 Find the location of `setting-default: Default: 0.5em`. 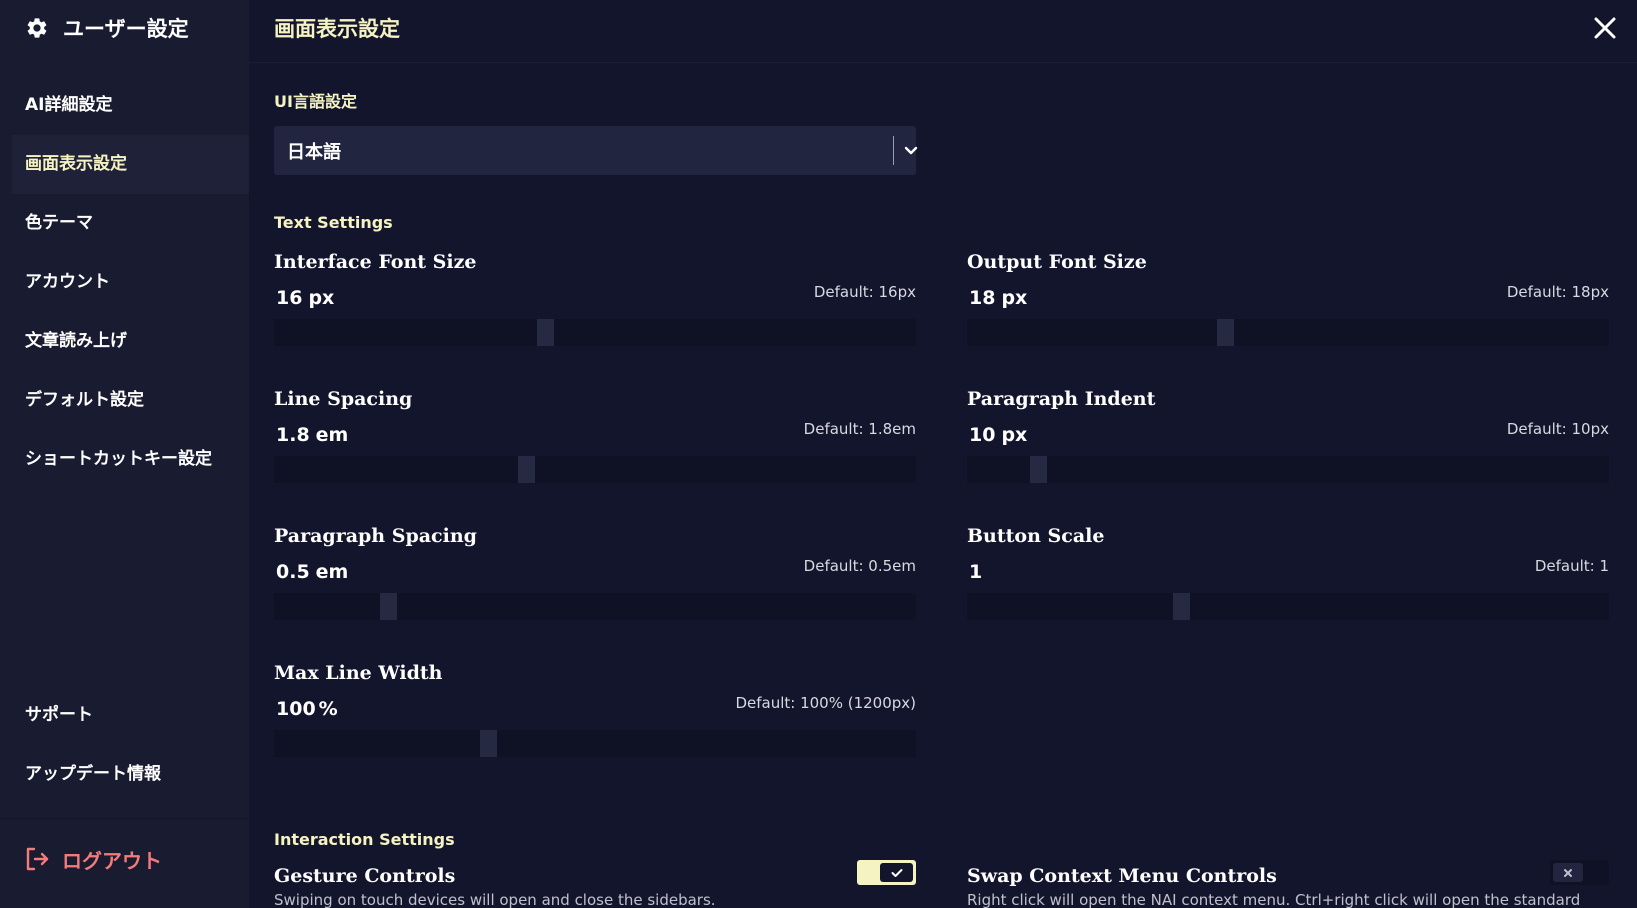

setting-default: Default: 0.5em is located at coordinates (859, 566).